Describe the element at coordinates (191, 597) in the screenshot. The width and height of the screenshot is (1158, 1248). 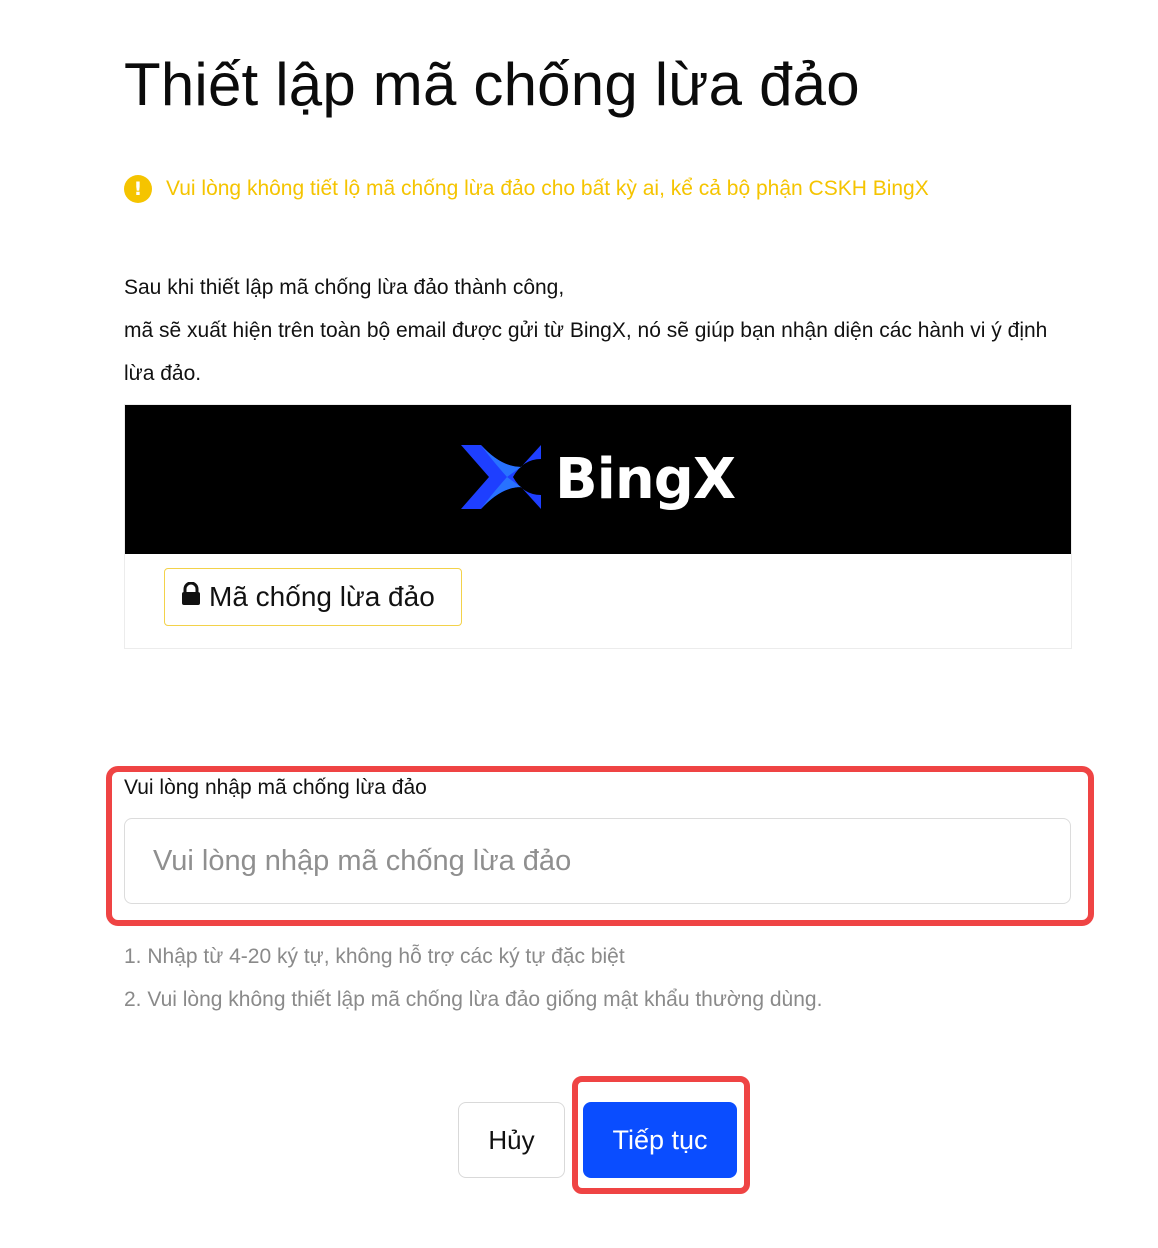
I see `lock-icon` at that location.